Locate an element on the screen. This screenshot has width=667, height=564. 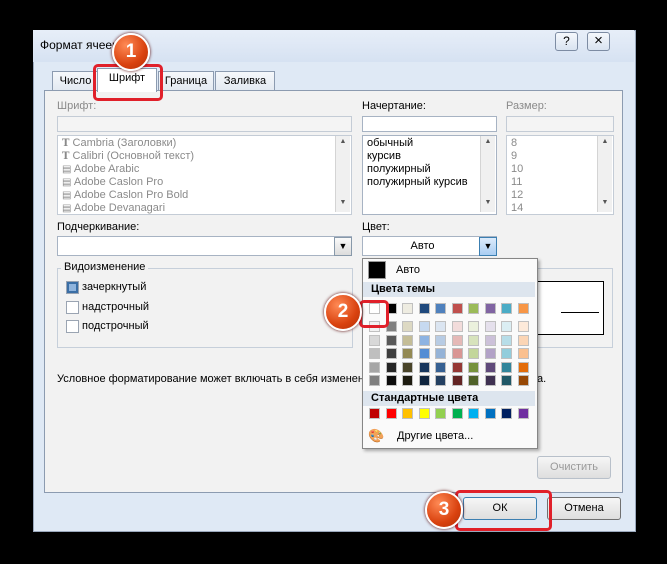
close-button: × is located at coordinates (598, 41).